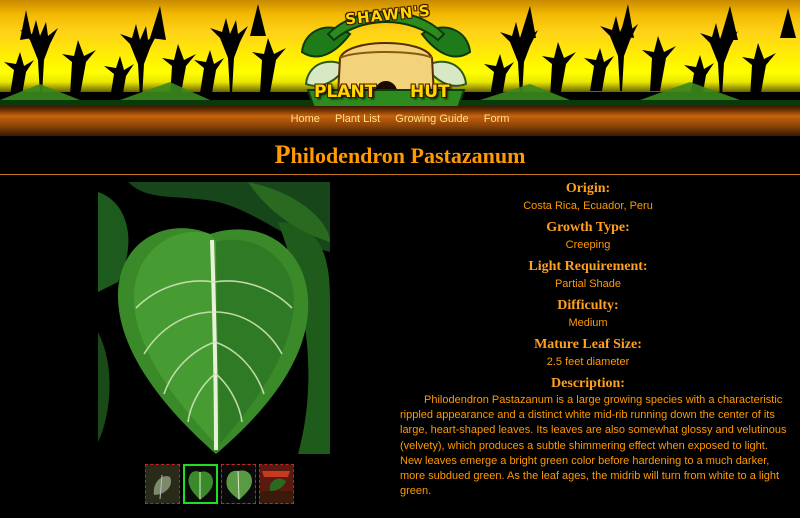 This screenshot has width=800, height=518. Describe the element at coordinates (431, 119) in the screenshot. I see `nav-growing-guide: Growing Guide` at that location.